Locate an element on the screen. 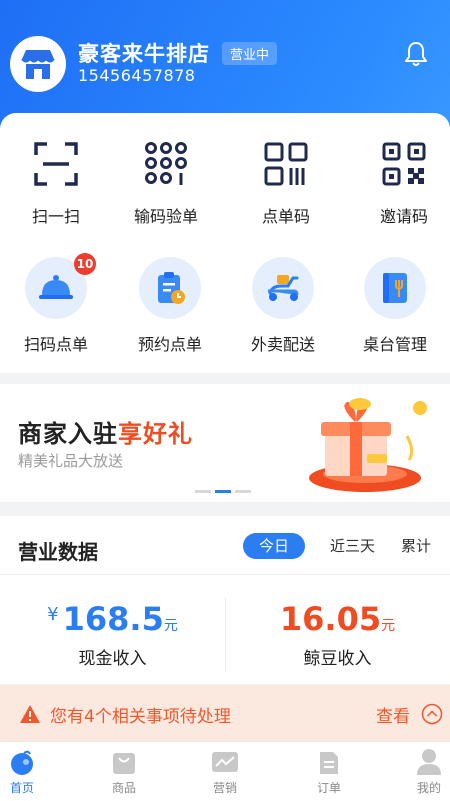  cash-income-label: 现金收入 is located at coordinates (112, 659).